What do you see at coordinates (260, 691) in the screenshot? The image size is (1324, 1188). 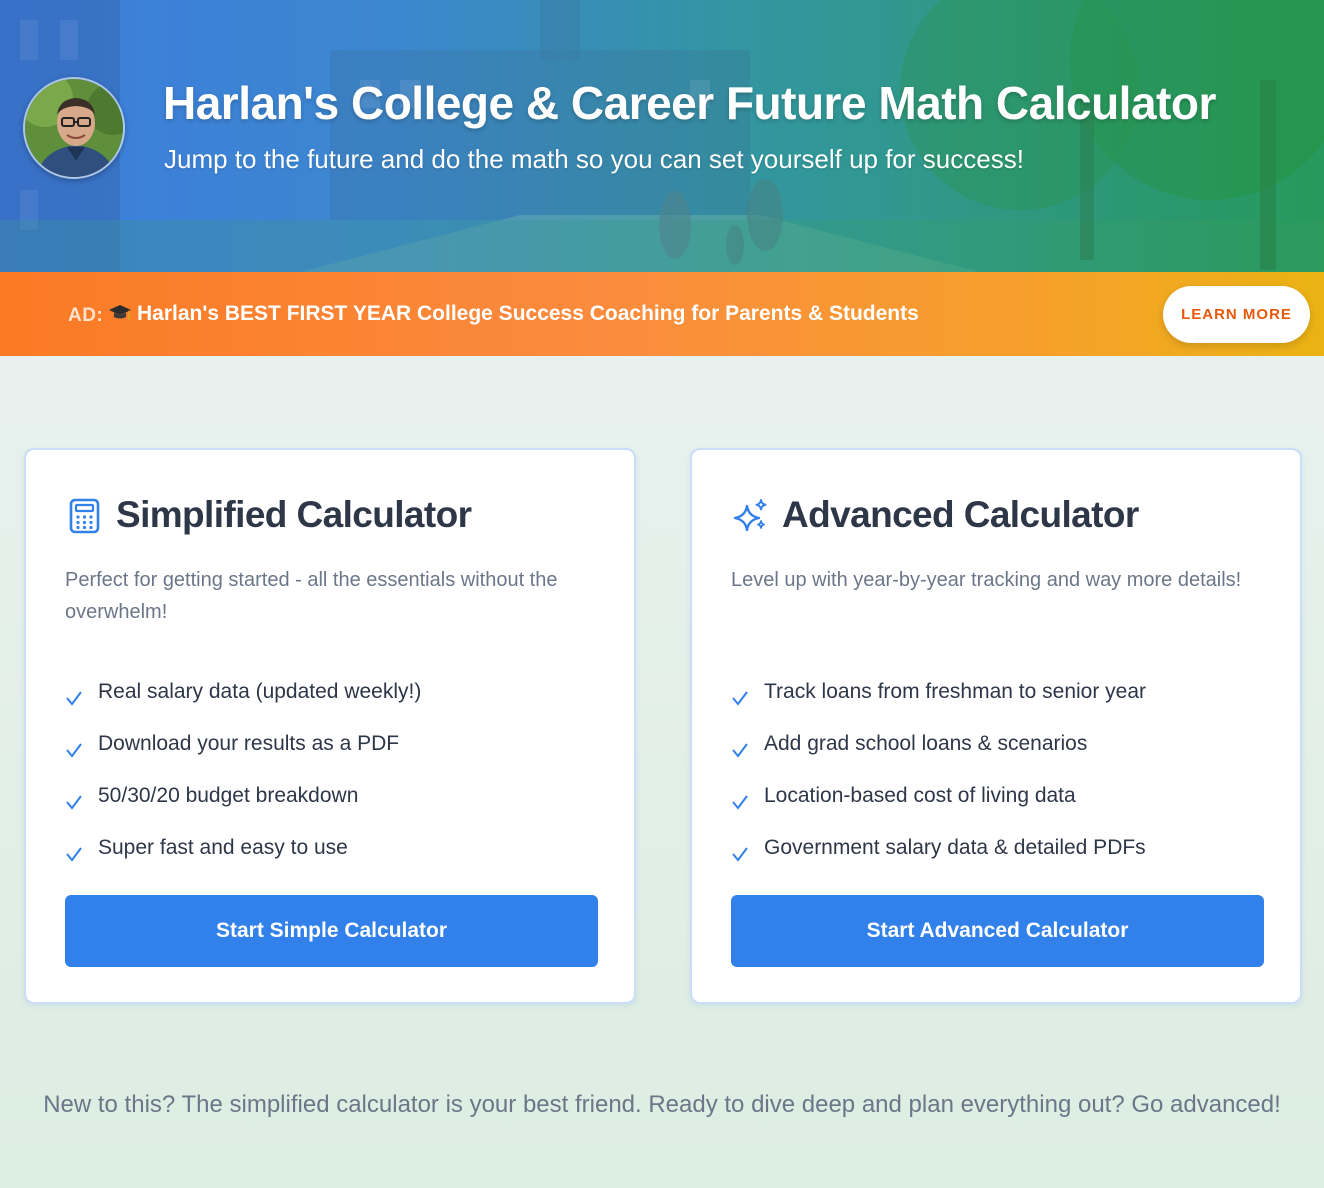 I see `feature-text: Real salary data (updated weekly!)` at bounding box center [260, 691].